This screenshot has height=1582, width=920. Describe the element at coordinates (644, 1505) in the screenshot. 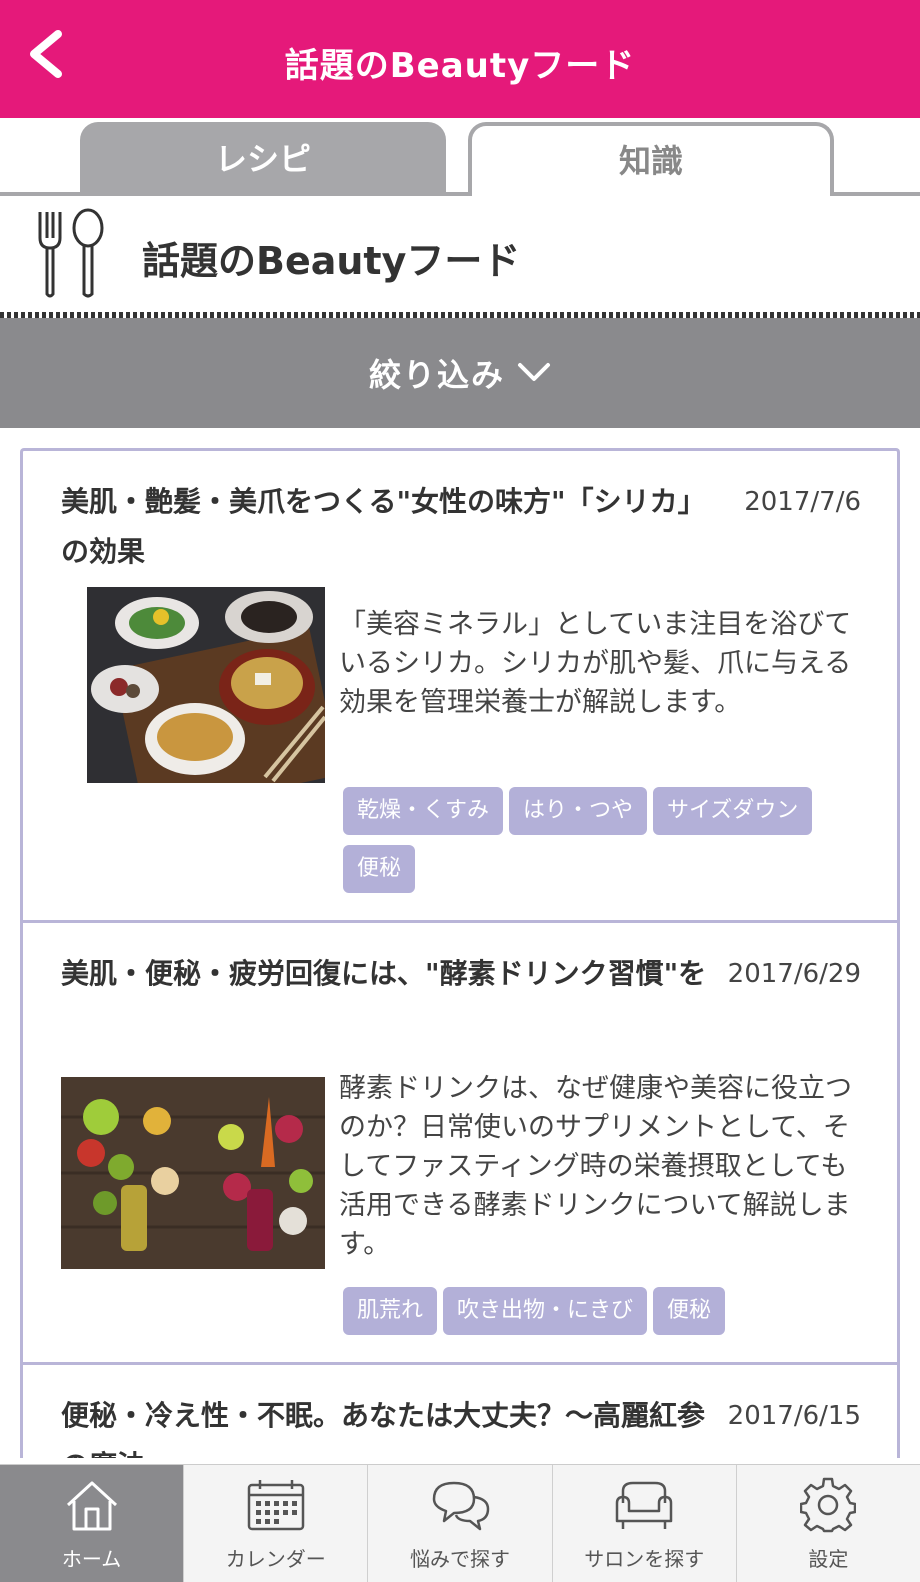

I see `sofa-icon` at that location.